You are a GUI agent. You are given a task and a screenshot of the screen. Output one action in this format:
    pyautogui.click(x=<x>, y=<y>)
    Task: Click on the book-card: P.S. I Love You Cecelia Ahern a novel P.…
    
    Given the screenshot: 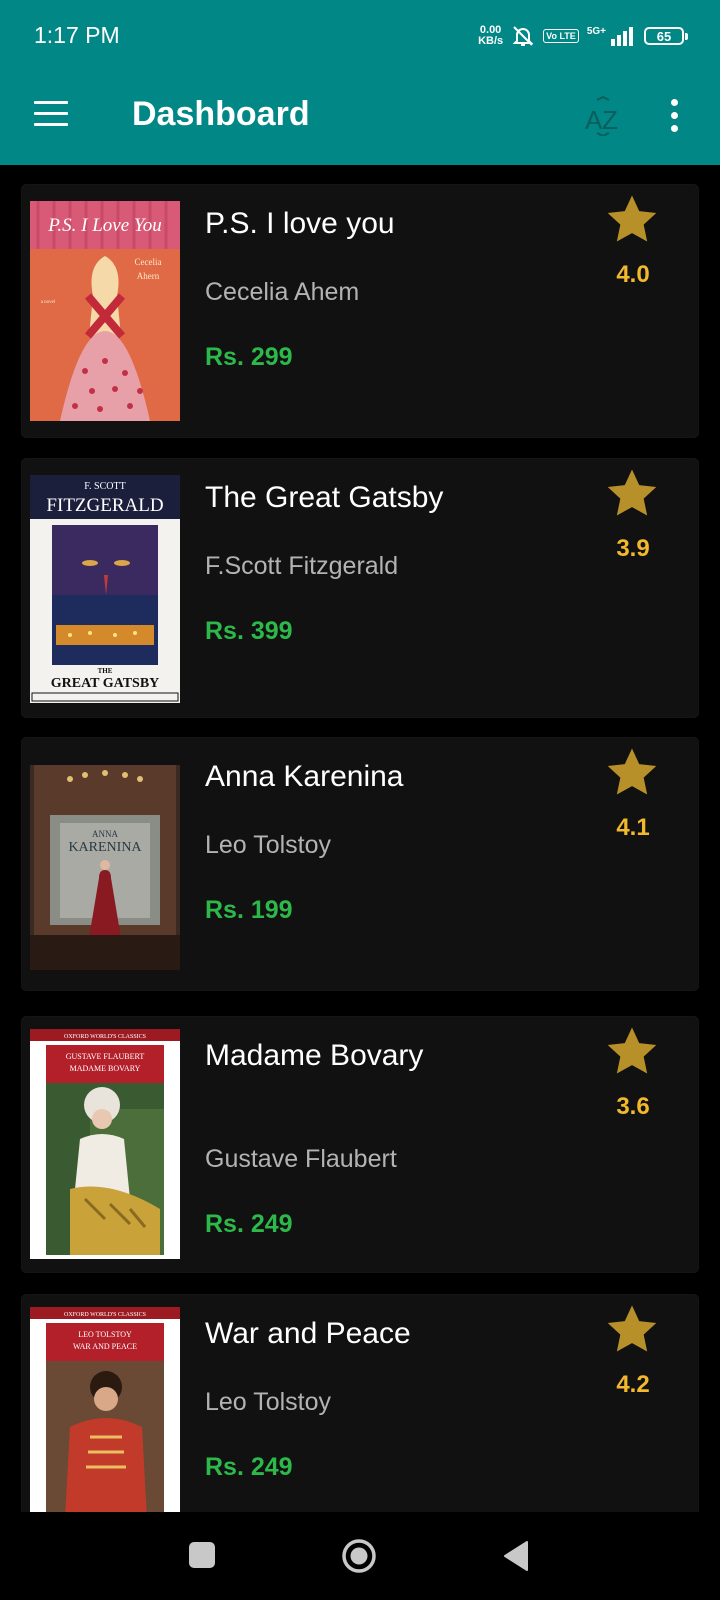 What is the action you would take?
    pyautogui.click(x=360, y=311)
    